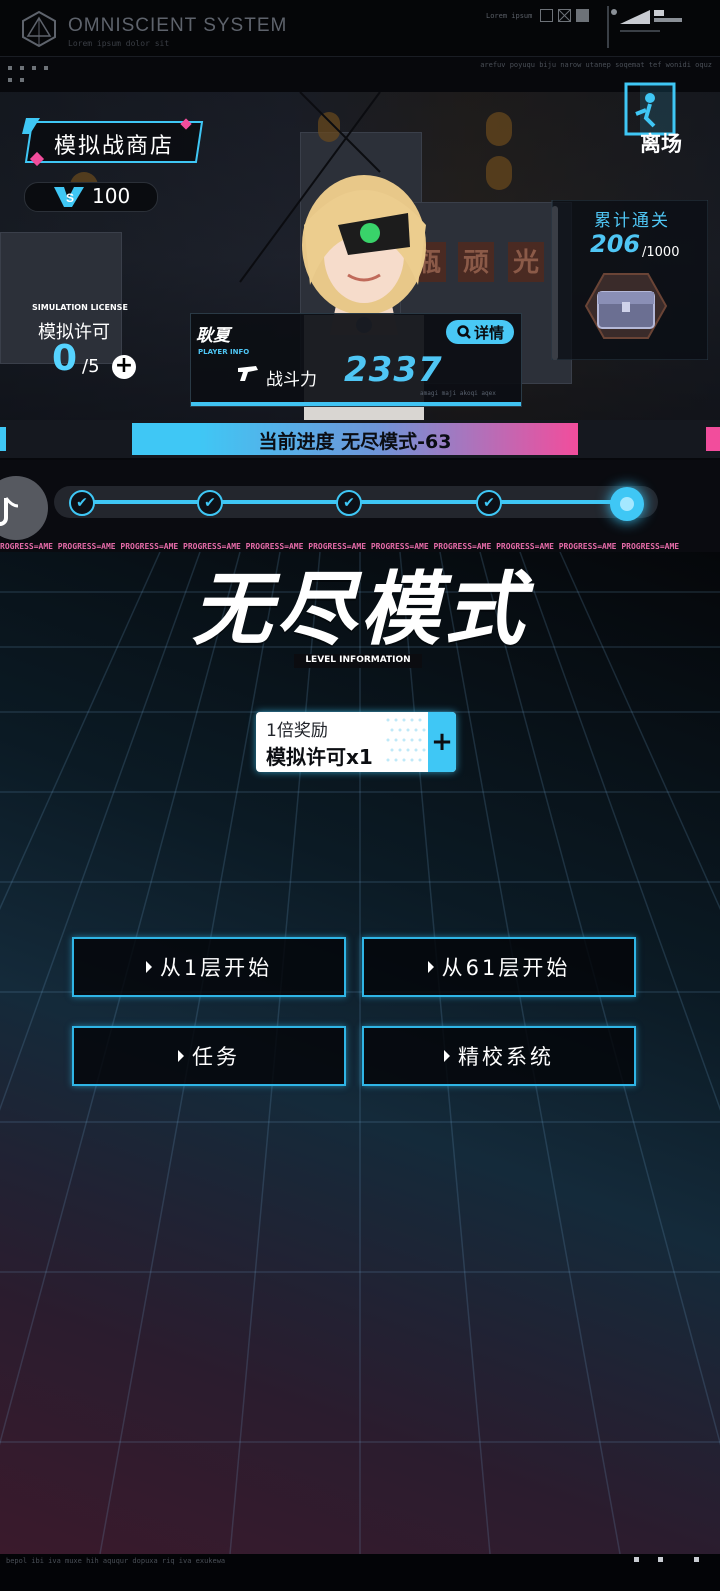  What do you see at coordinates (216, 968) in the screenshot?
I see `start-floor-1-label: 从1层开始` at bounding box center [216, 968].